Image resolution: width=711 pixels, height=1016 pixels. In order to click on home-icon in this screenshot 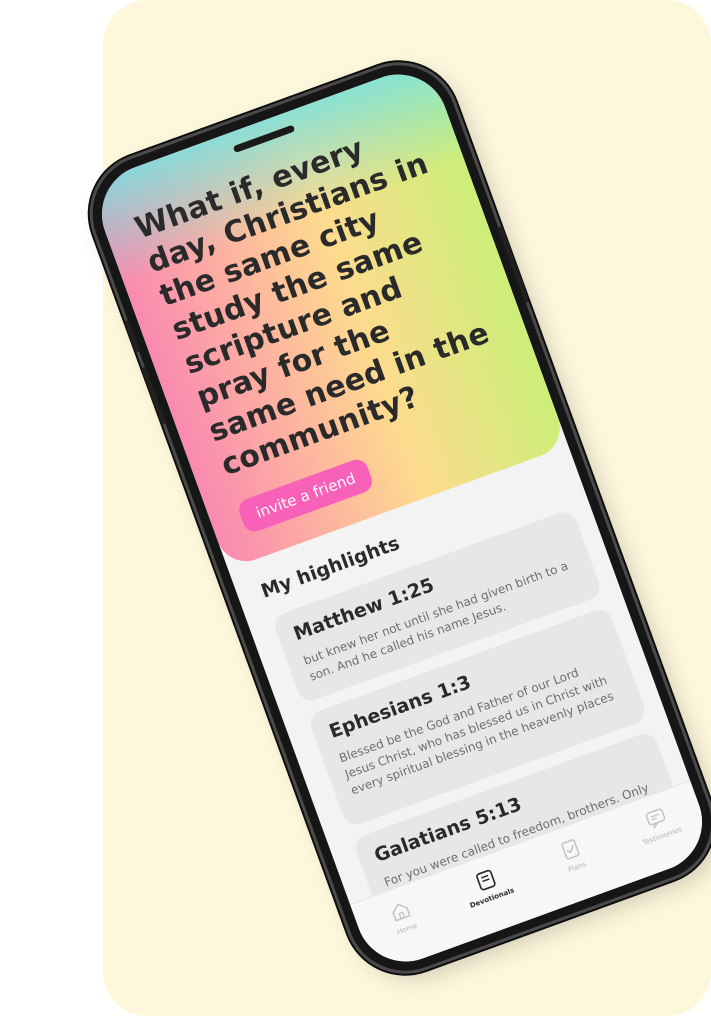, I will do `click(401, 912)`.